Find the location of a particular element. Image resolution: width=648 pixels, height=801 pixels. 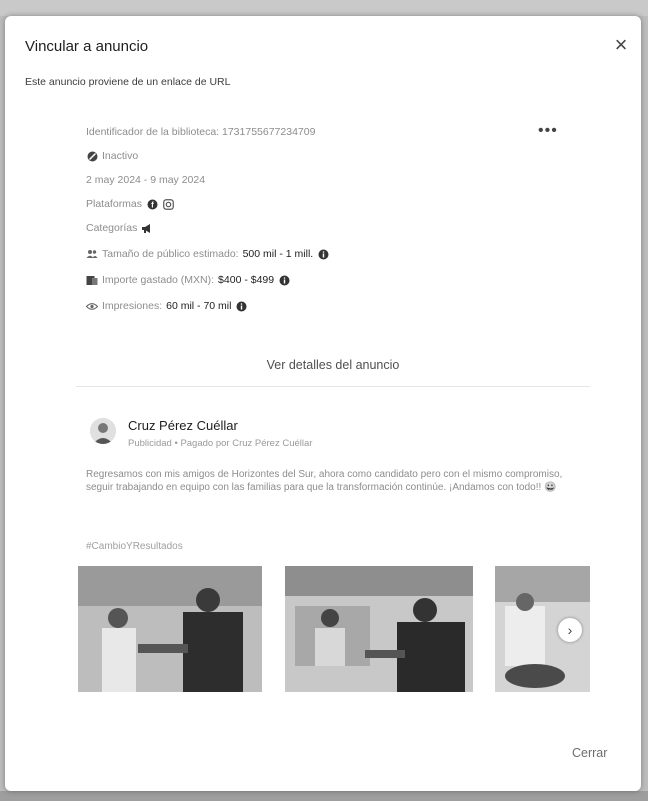

impressions-row: Impresiones: 60 mil - 70 mil is located at coordinates (166, 306).